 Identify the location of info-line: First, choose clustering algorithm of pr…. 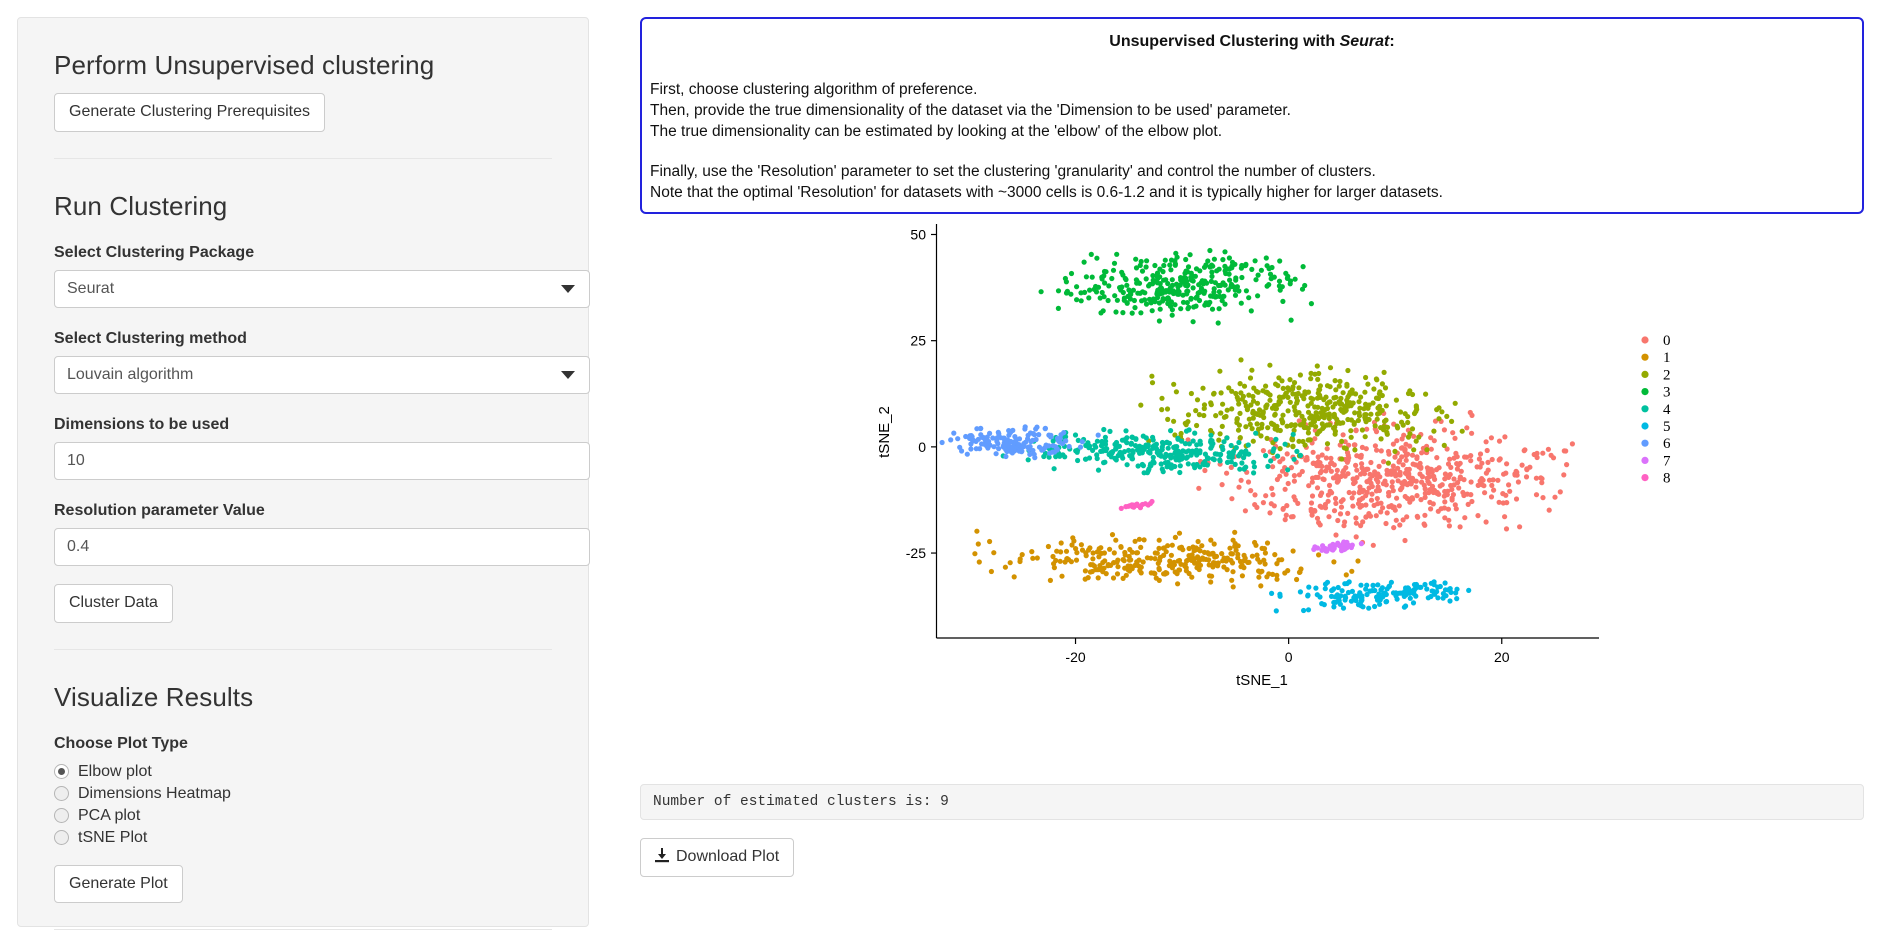
(814, 89).